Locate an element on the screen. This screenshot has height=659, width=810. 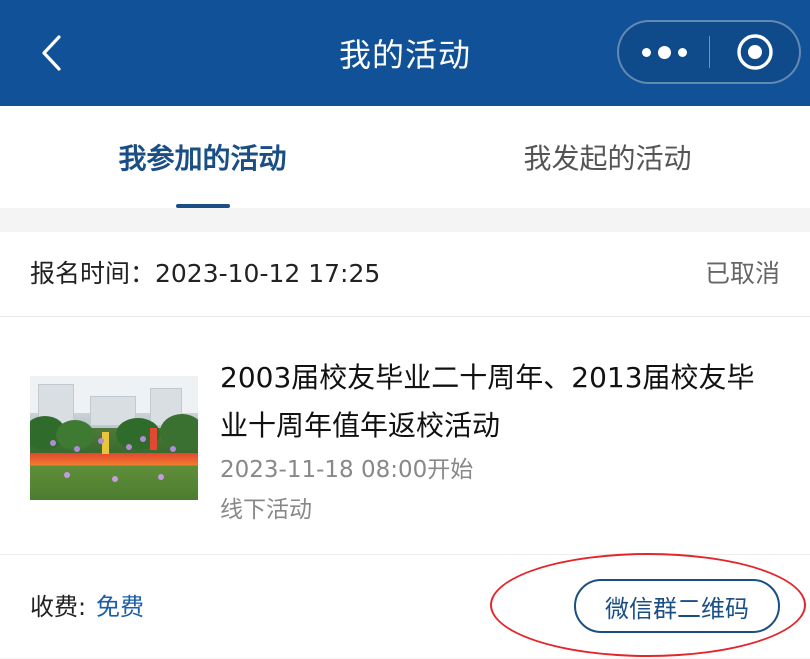
tab-joined-activities: 我参加的活动 is located at coordinates (202, 157).